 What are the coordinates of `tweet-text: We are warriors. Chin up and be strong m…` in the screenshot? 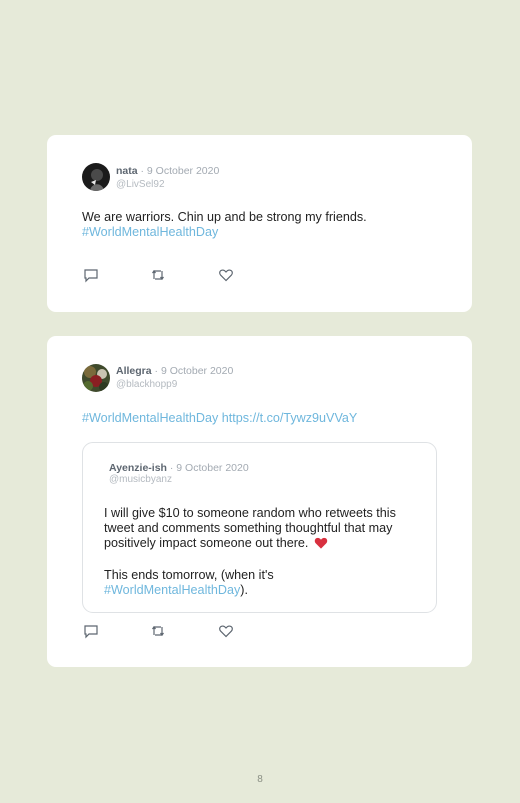 It's located at (262, 225).